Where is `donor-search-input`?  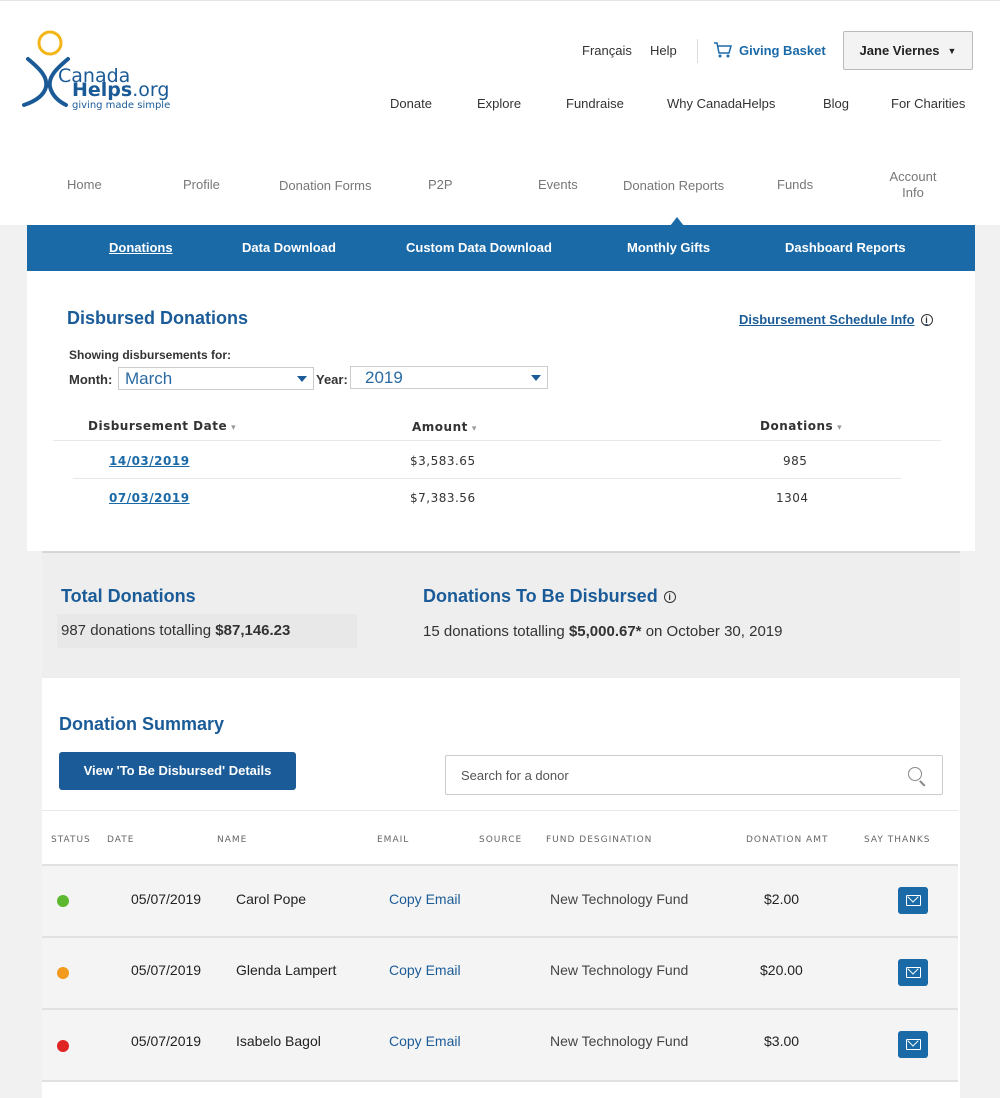
donor-search-input is located at coordinates (661, 775).